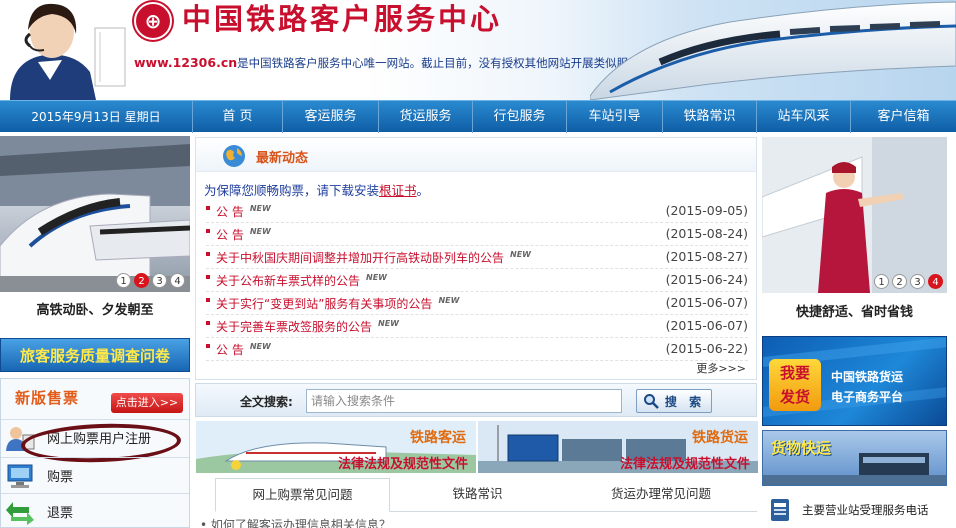 Image resolution: width=956 pixels, height=528 pixels. I want to click on ship-goods-line1: 我要, so click(795, 373).